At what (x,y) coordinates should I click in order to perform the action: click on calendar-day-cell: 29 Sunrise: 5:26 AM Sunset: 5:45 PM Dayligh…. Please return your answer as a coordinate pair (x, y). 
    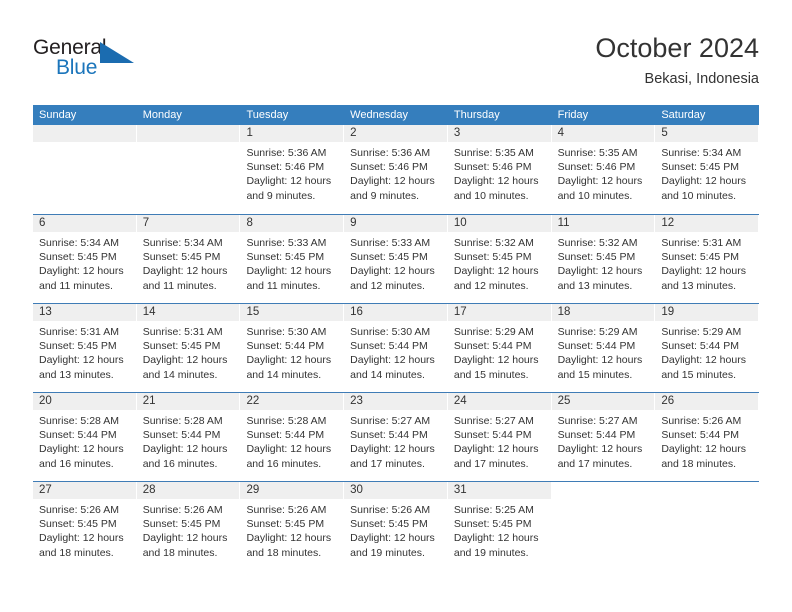
    Looking at the image, I should click on (292, 526).